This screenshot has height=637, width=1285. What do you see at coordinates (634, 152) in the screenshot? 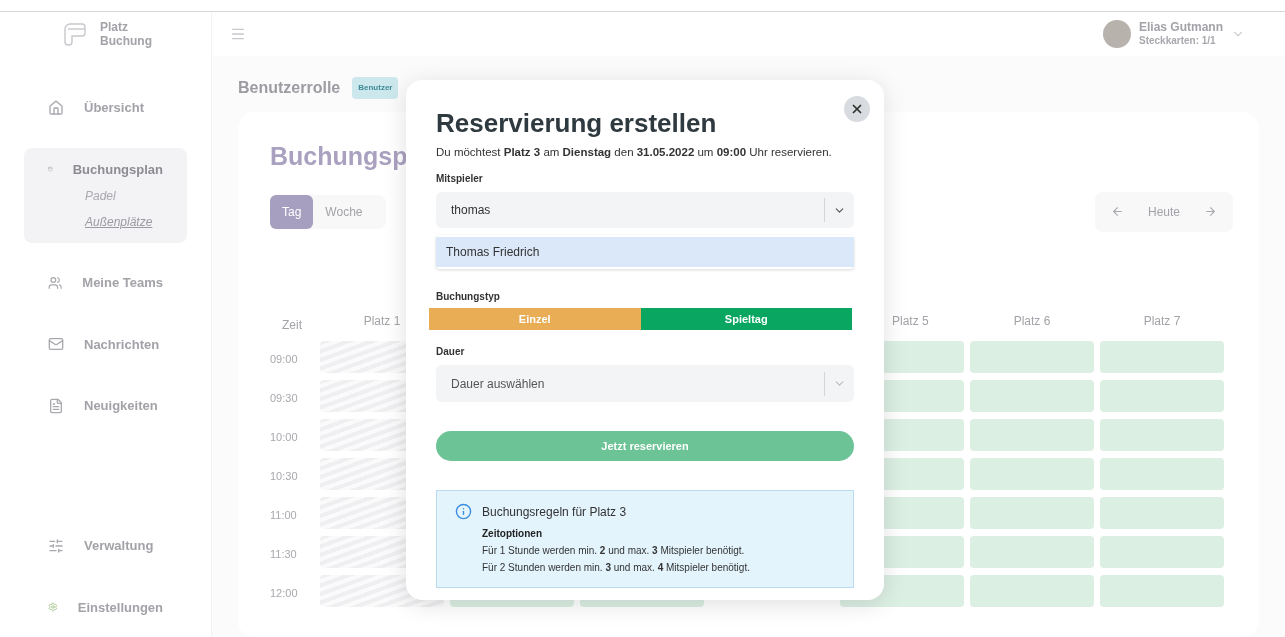
I see `dialog-intro: Du möchtest Platz 3 am Dienstag den 31.05.2022 um 09:00 Uhr reservieren.` at bounding box center [634, 152].